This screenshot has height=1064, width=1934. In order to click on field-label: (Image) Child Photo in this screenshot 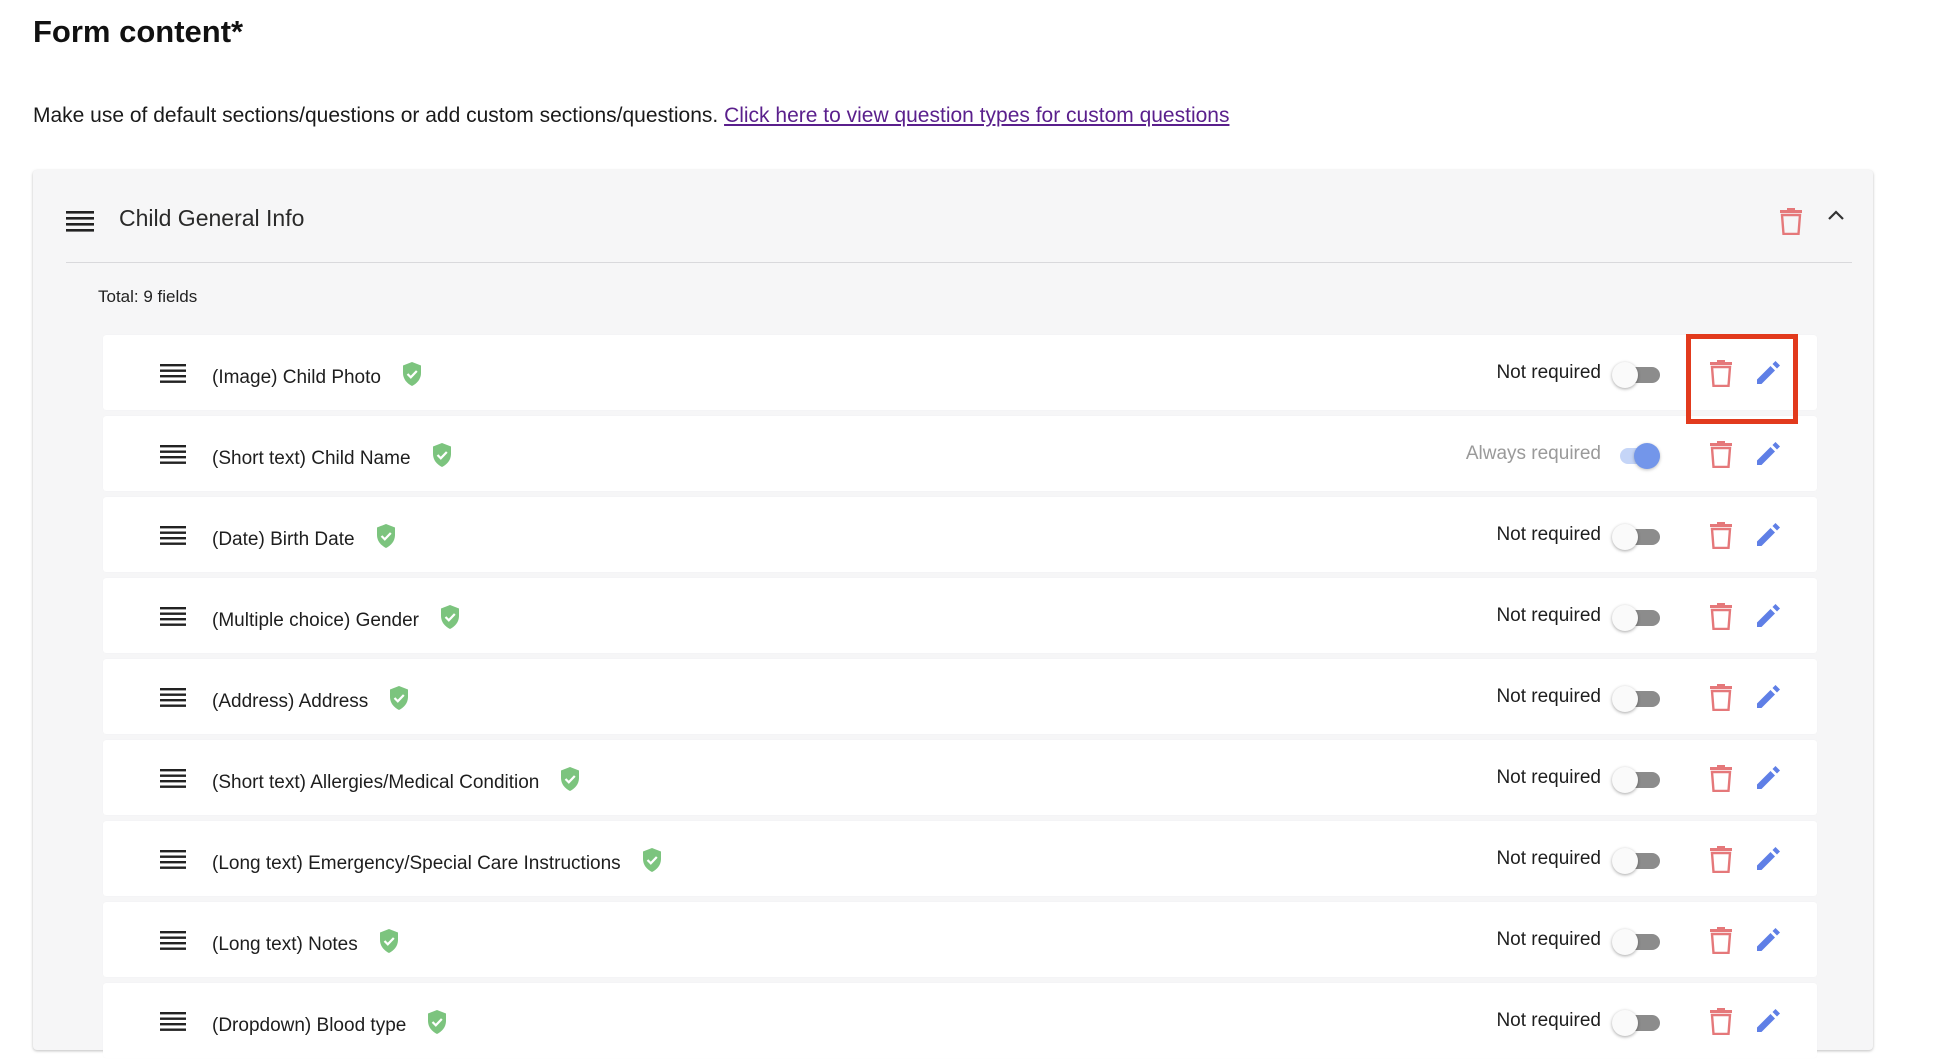, I will do `click(317, 375)`.